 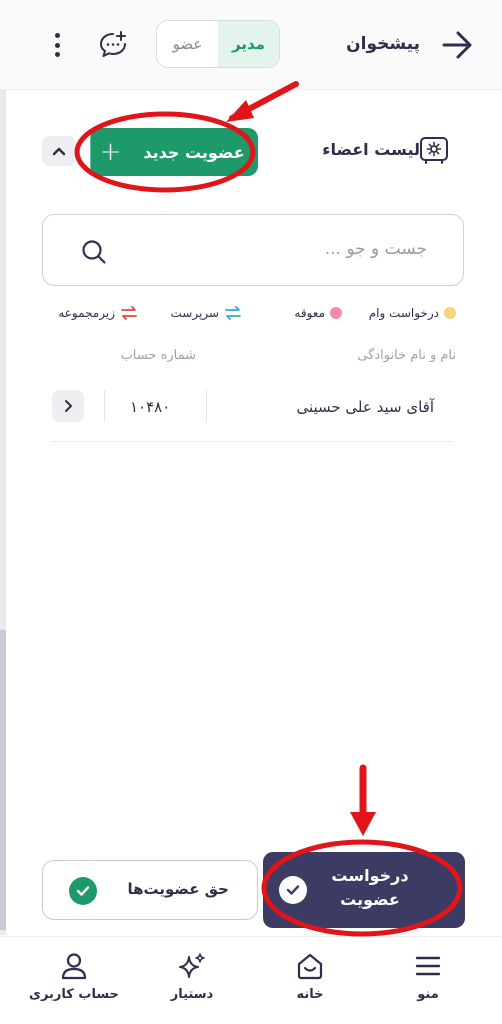 What do you see at coordinates (206, 313) in the screenshot?
I see `legend-supervisor: سرپرست` at bounding box center [206, 313].